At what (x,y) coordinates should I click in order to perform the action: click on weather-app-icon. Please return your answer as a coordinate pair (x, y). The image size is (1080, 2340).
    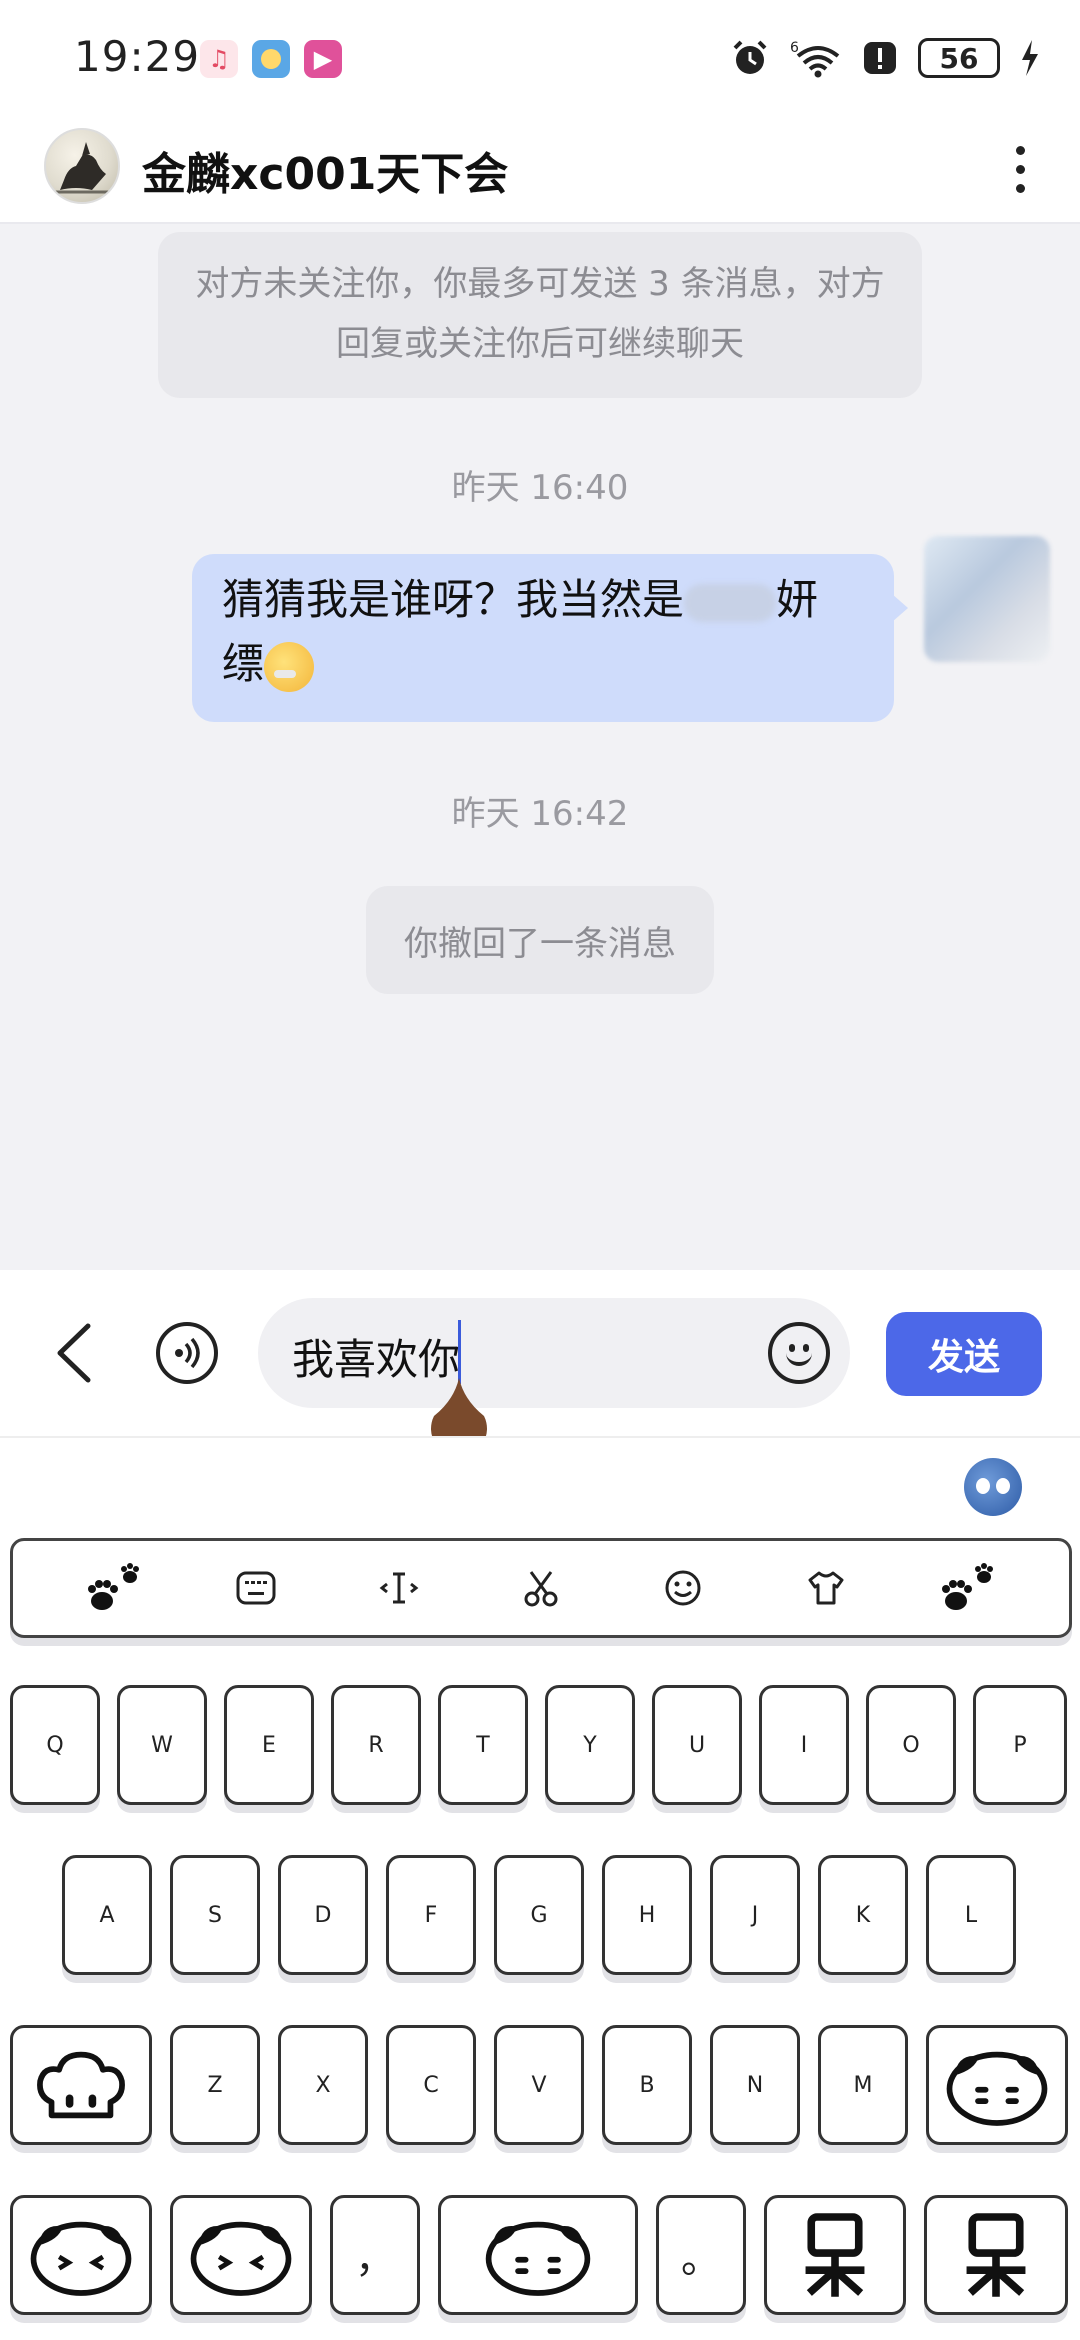
    Looking at the image, I should click on (271, 59).